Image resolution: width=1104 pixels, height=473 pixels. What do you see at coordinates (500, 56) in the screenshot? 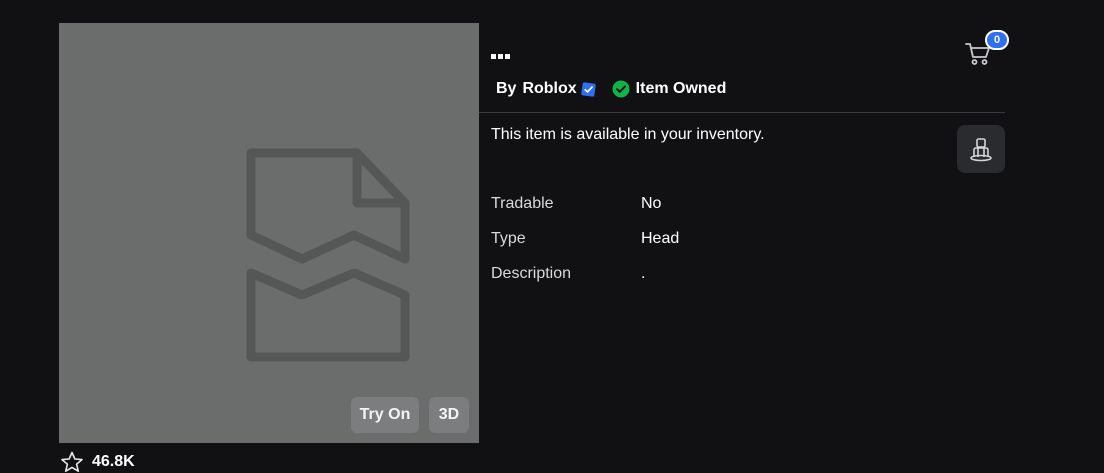
I see `item-title` at bounding box center [500, 56].